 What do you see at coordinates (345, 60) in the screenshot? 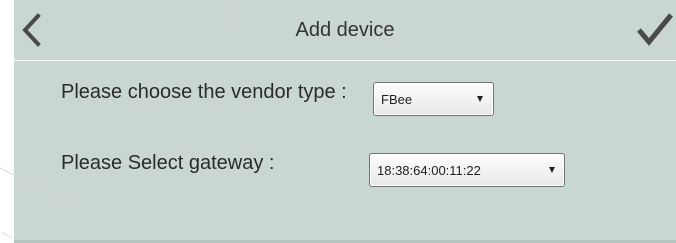
I see `header-divider` at bounding box center [345, 60].